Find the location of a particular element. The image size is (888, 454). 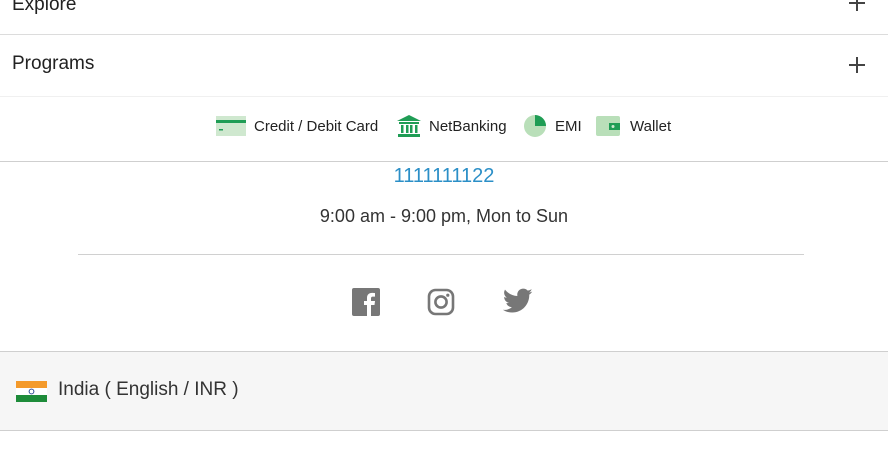

twitter-icon is located at coordinates (518, 300).